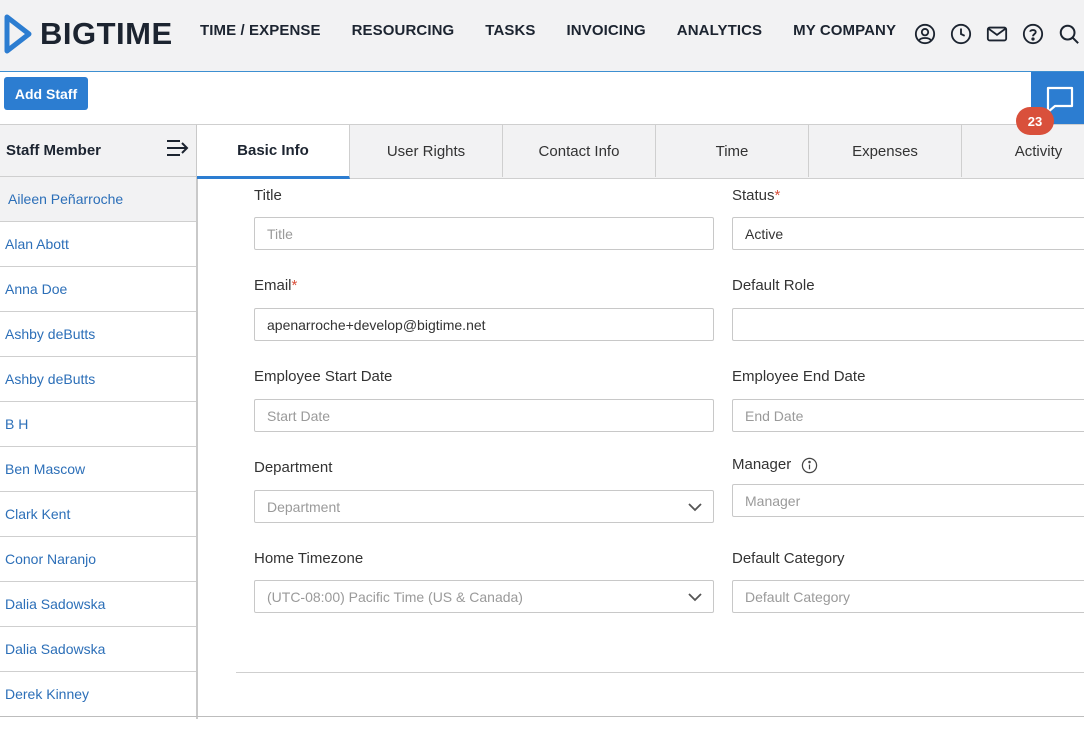 The width and height of the screenshot is (1084, 742). I want to click on default-category-label: Default Category, so click(788, 558).